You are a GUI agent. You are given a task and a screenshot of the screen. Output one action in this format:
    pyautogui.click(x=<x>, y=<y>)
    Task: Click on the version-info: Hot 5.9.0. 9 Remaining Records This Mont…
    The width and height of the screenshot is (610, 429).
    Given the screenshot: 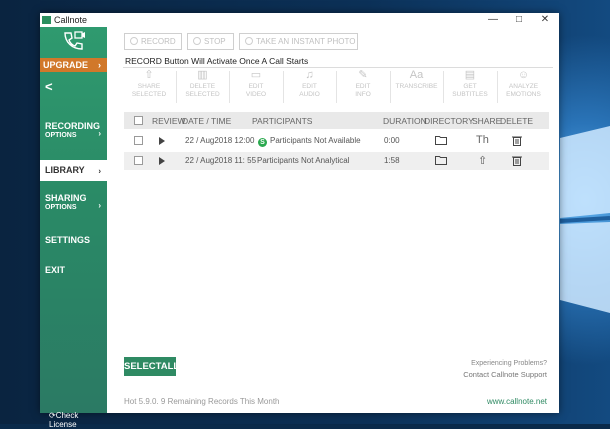 What is the action you would take?
    pyautogui.click(x=202, y=401)
    